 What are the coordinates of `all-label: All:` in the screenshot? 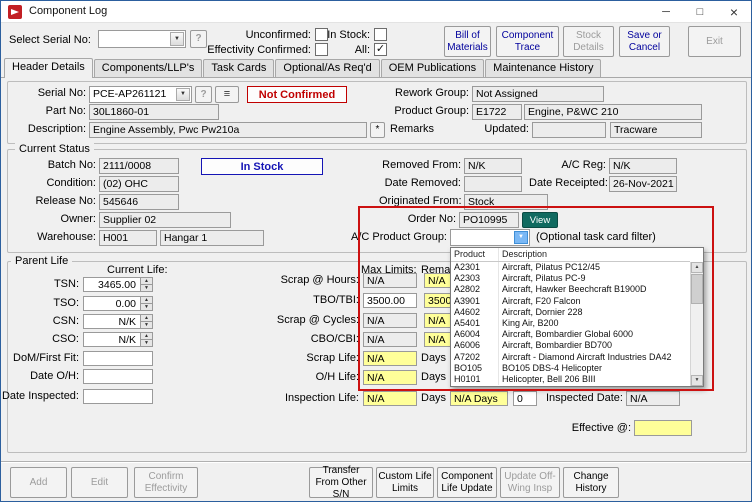 It's located at (362, 50).